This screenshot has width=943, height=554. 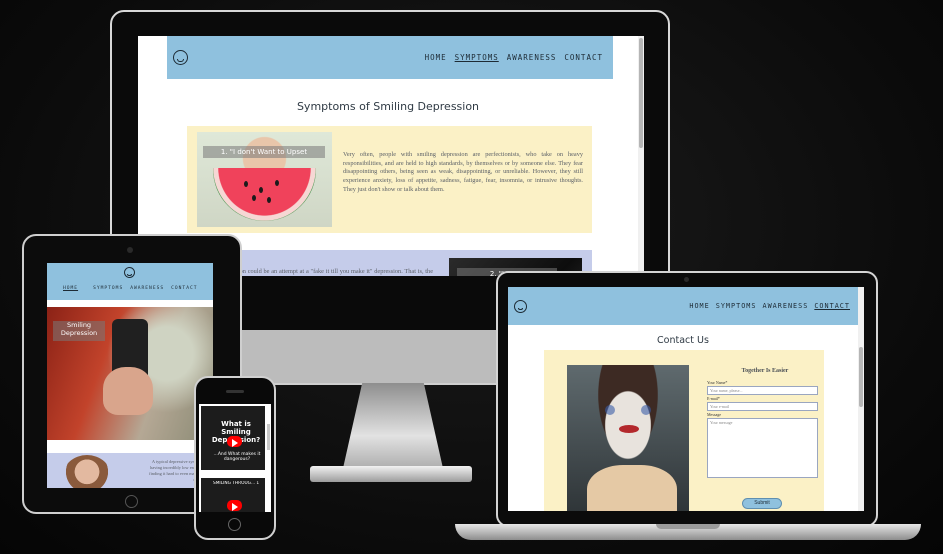 I want to click on tablet-camera, so click(x=130, y=250).